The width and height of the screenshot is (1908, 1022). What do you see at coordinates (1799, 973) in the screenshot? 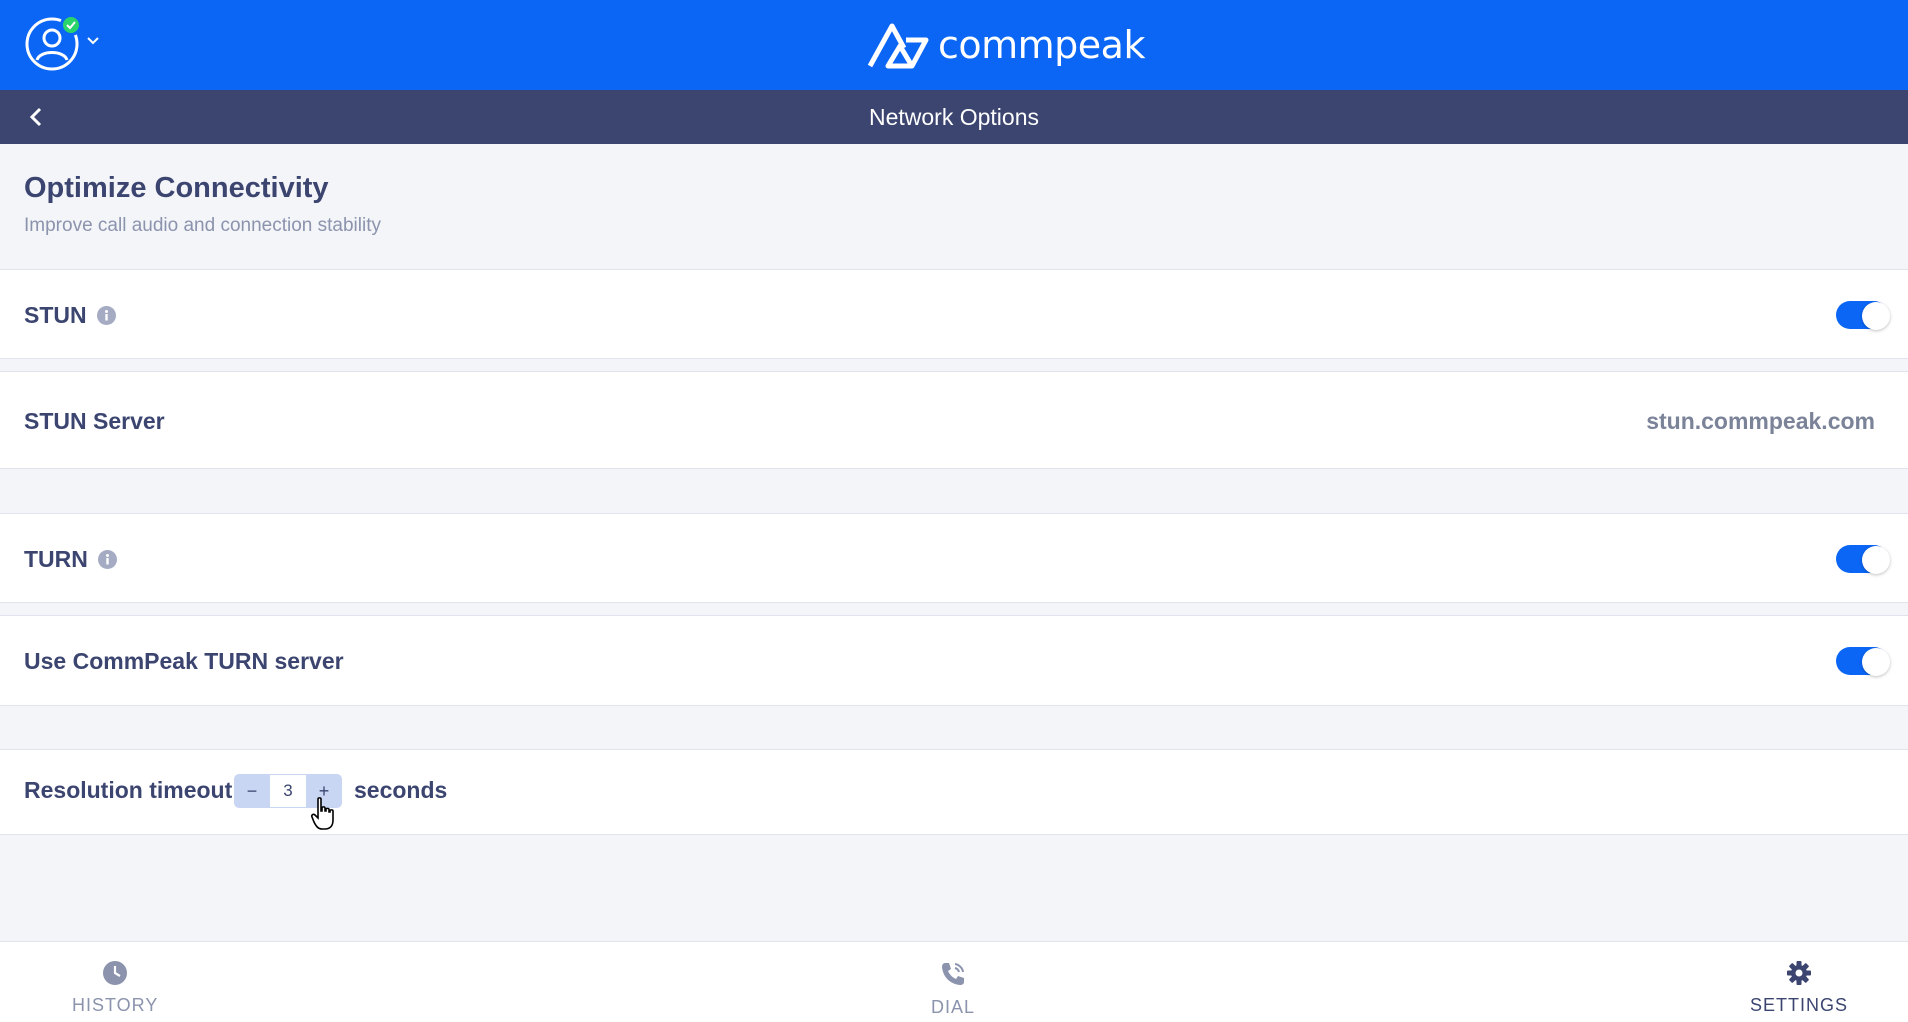
I see `gear-icon` at bounding box center [1799, 973].